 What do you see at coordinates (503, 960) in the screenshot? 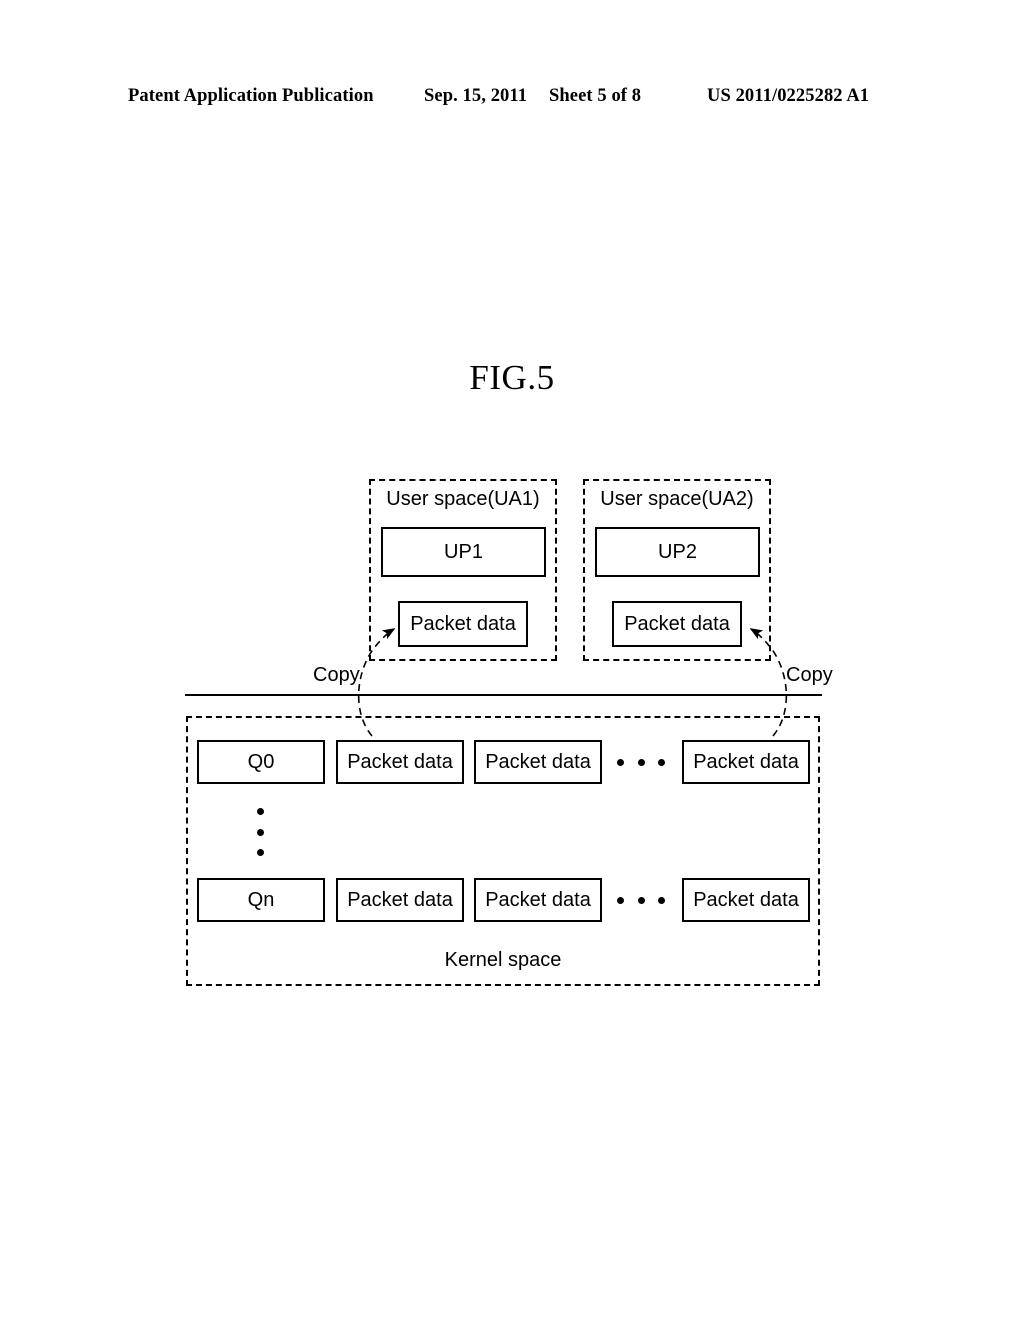
I see `kernel-space-title: Kernel space` at bounding box center [503, 960].